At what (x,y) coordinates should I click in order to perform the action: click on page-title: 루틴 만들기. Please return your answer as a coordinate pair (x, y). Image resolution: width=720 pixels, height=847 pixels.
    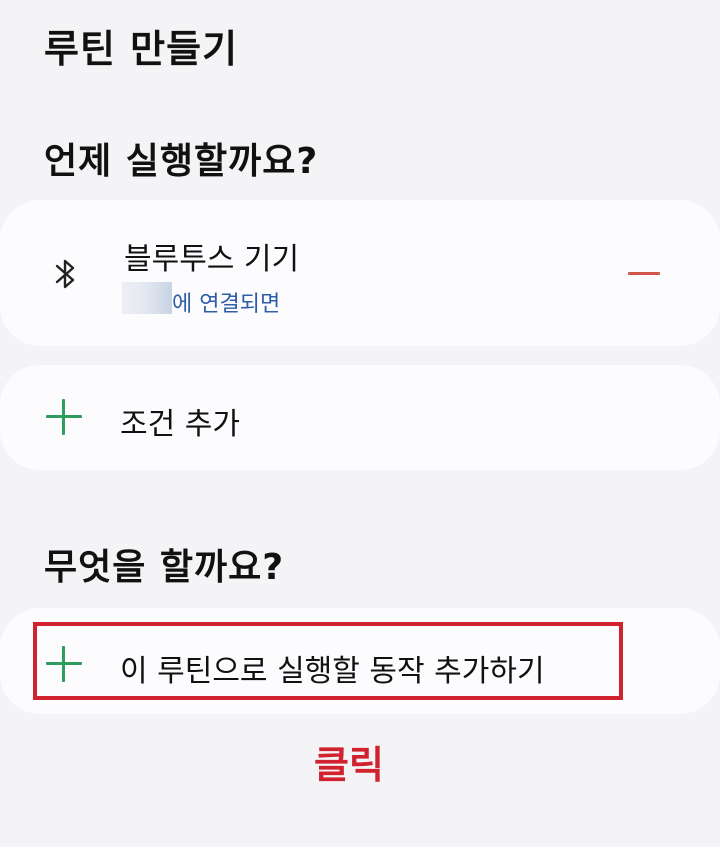
    Looking at the image, I should click on (141, 49).